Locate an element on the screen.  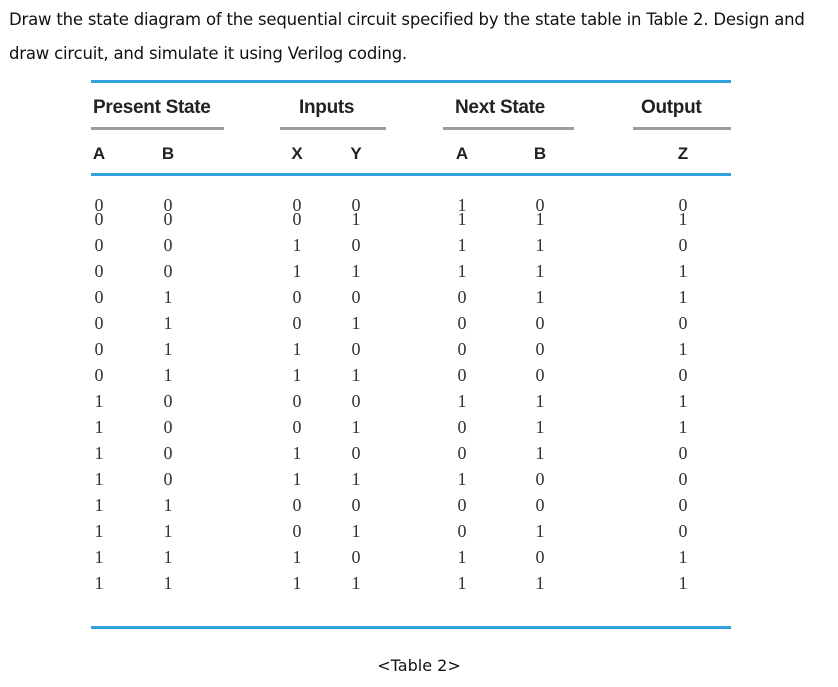
table-row: 1 0 0 1 0 1 1 is located at coordinates (411, 429).